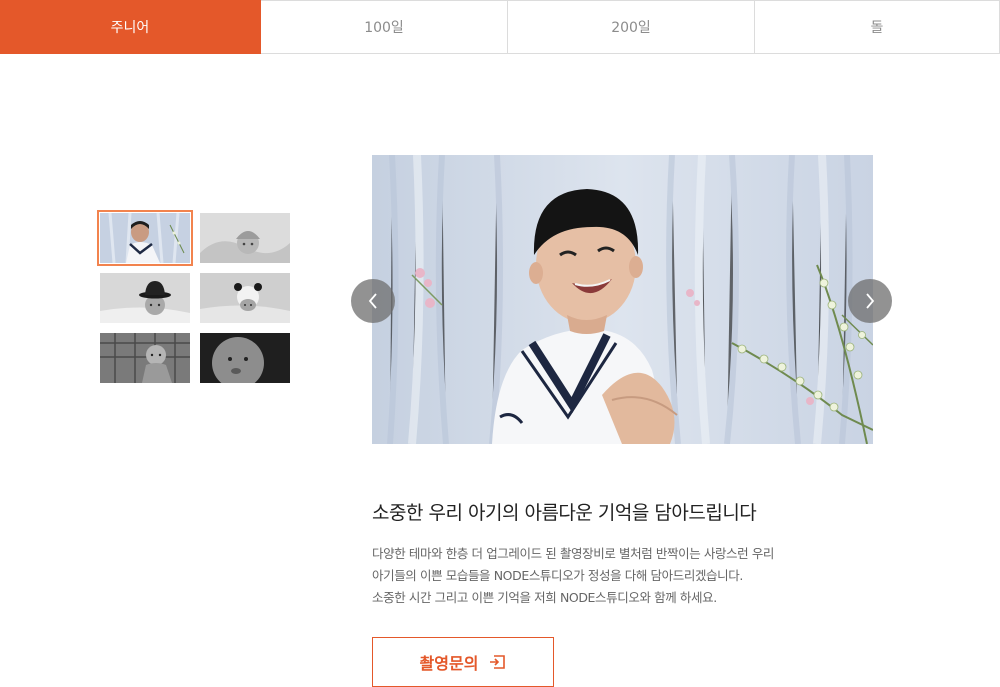 Image resolution: width=1000 pixels, height=687 pixels. What do you see at coordinates (384, 27) in the screenshot?
I see `tab-100-days: 100일` at bounding box center [384, 27].